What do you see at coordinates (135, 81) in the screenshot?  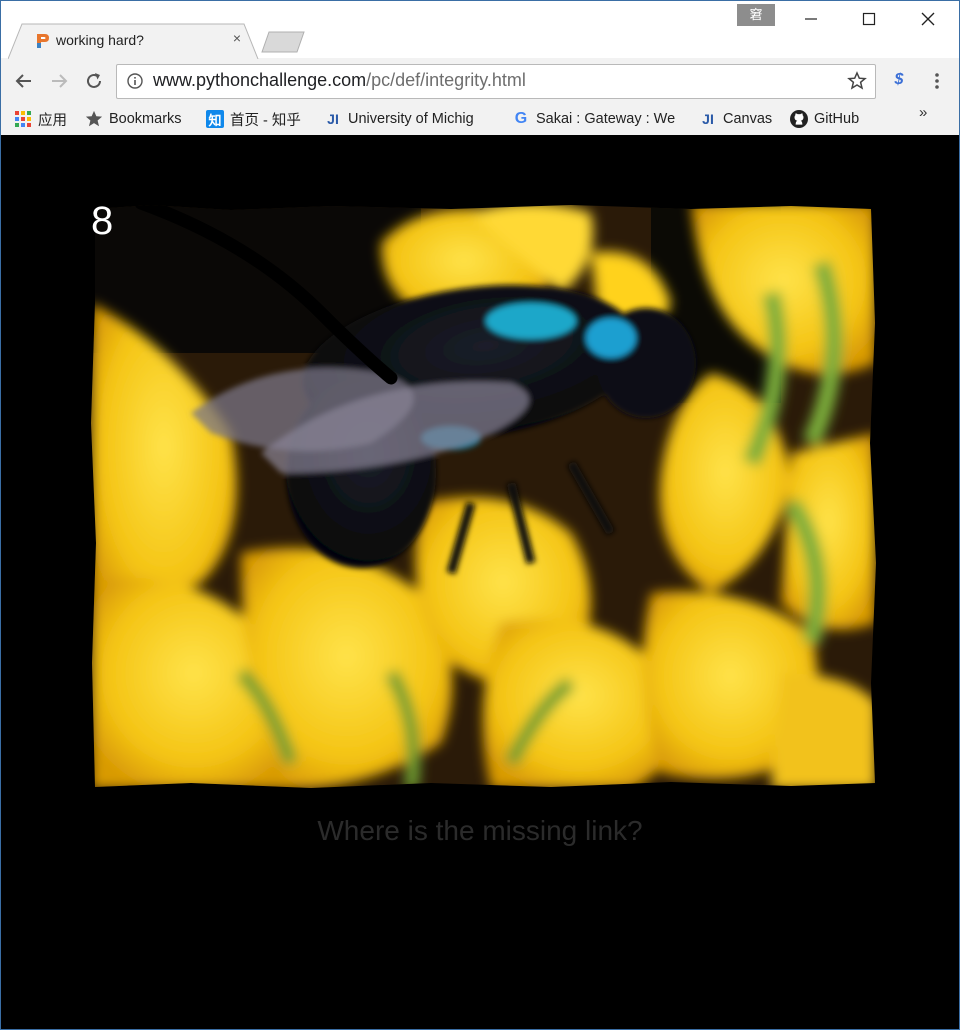 I see `info-icon` at bounding box center [135, 81].